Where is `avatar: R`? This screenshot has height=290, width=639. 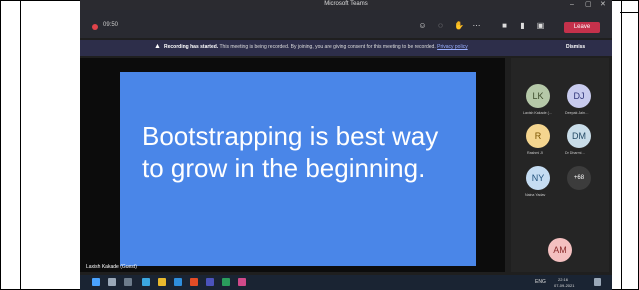 avatar: R is located at coordinates (538, 136).